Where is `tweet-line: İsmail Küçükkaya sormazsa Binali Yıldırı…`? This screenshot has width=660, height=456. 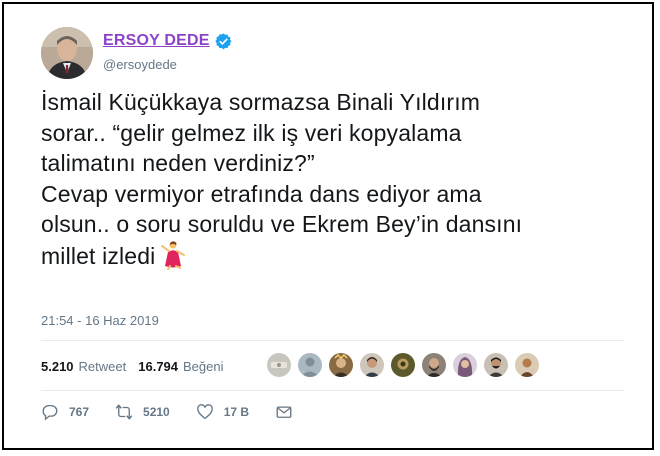
tweet-line: İsmail Küçükkaya sormazsa Binali Yıldırı… is located at coordinates (261, 102).